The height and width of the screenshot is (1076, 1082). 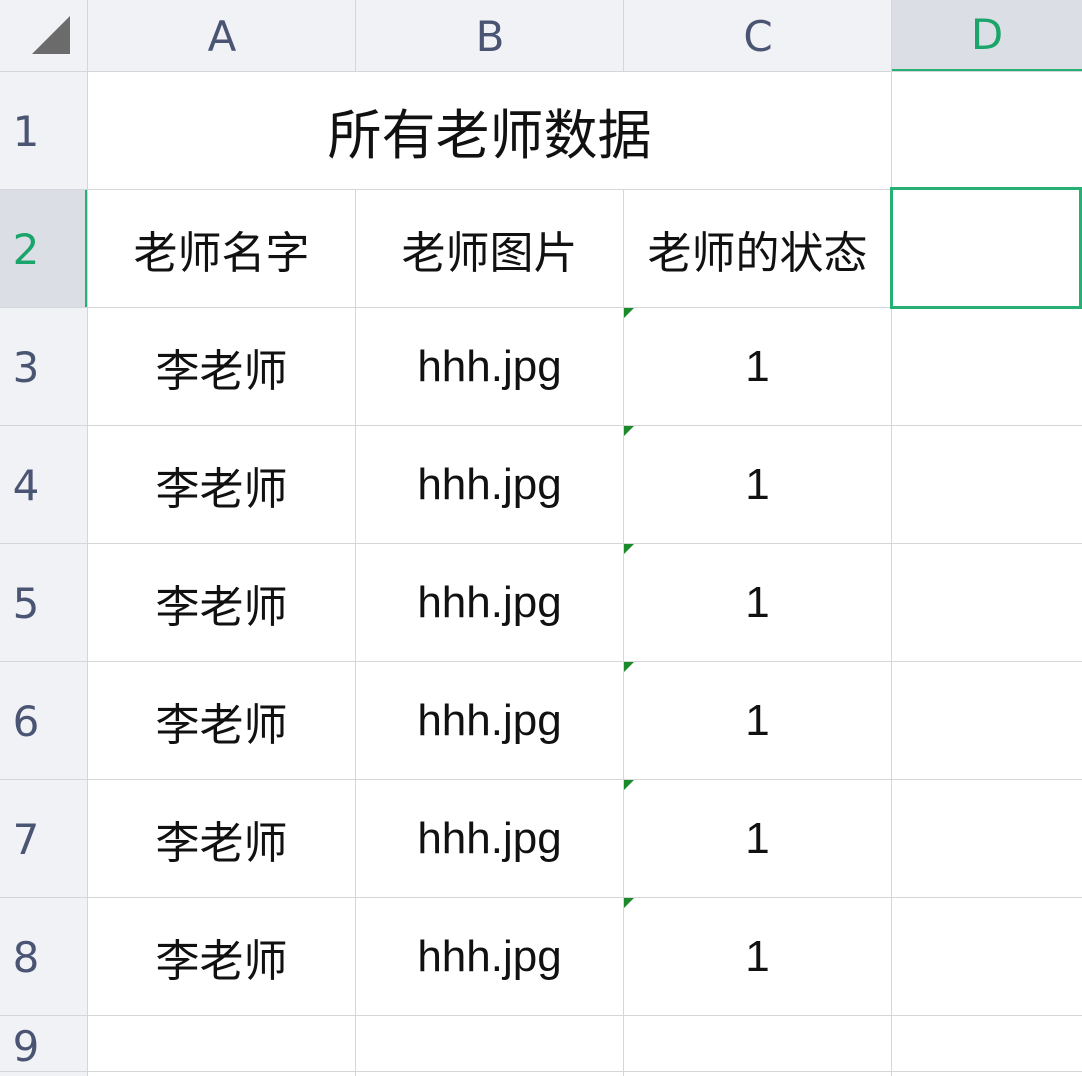 What do you see at coordinates (26, 131) in the screenshot?
I see `row-header-1: 1` at bounding box center [26, 131].